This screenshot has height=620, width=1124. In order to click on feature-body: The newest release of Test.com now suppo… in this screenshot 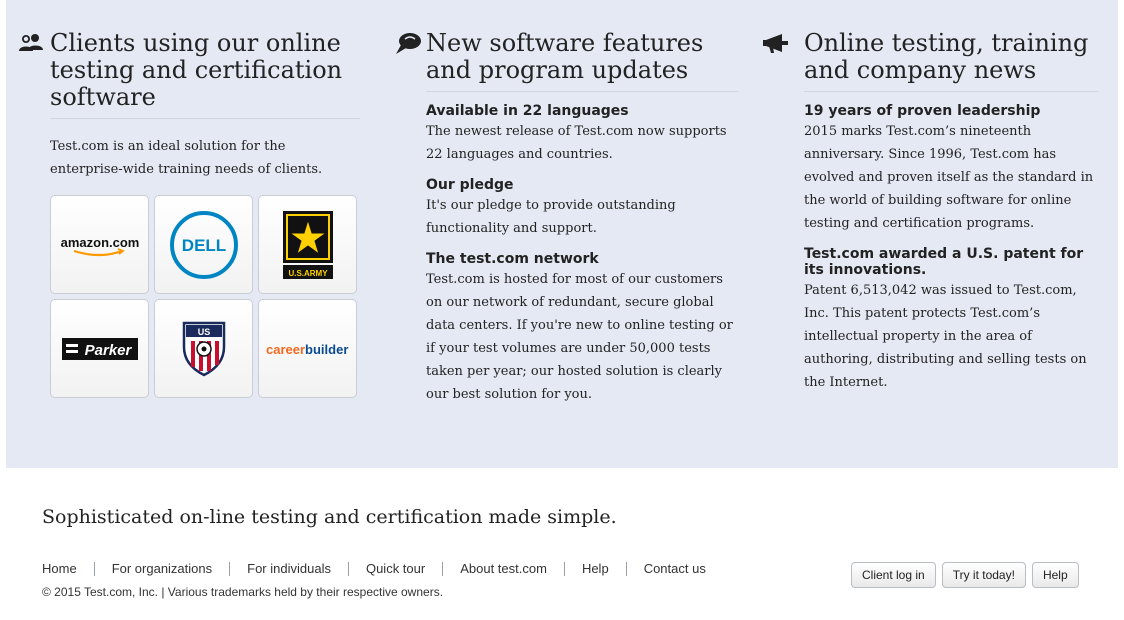, I will do `click(576, 143)`.